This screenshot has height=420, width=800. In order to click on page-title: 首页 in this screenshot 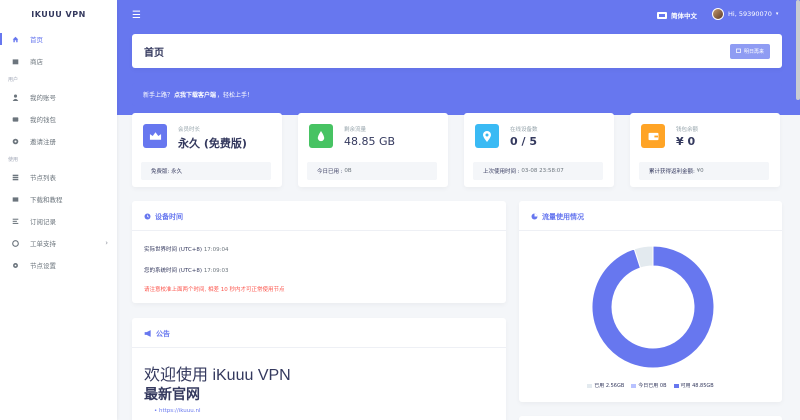, I will do `click(154, 53)`.